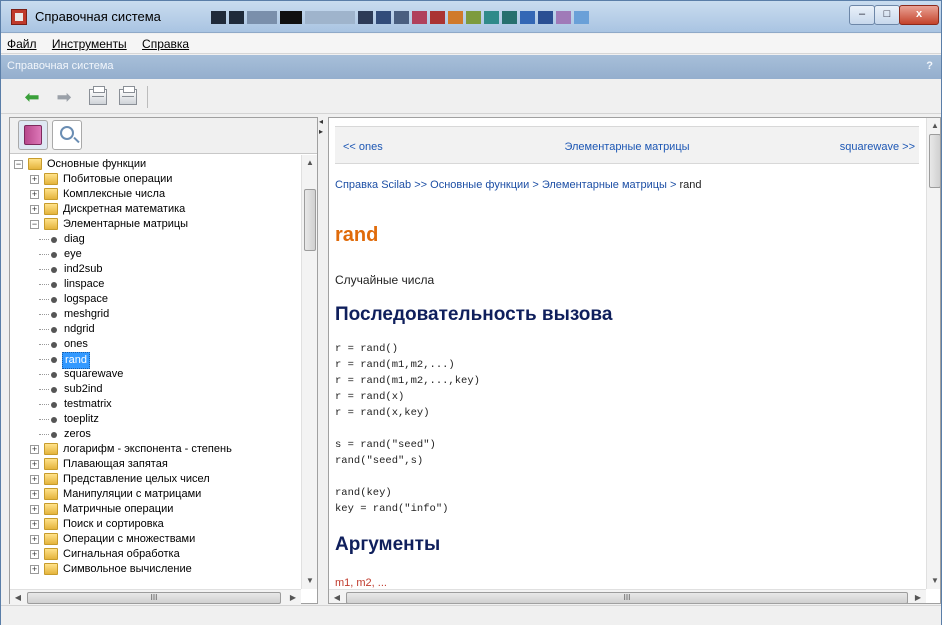  What do you see at coordinates (155, 284) in the screenshot?
I see `tree-leaf-item: linspace` at bounding box center [155, 284].